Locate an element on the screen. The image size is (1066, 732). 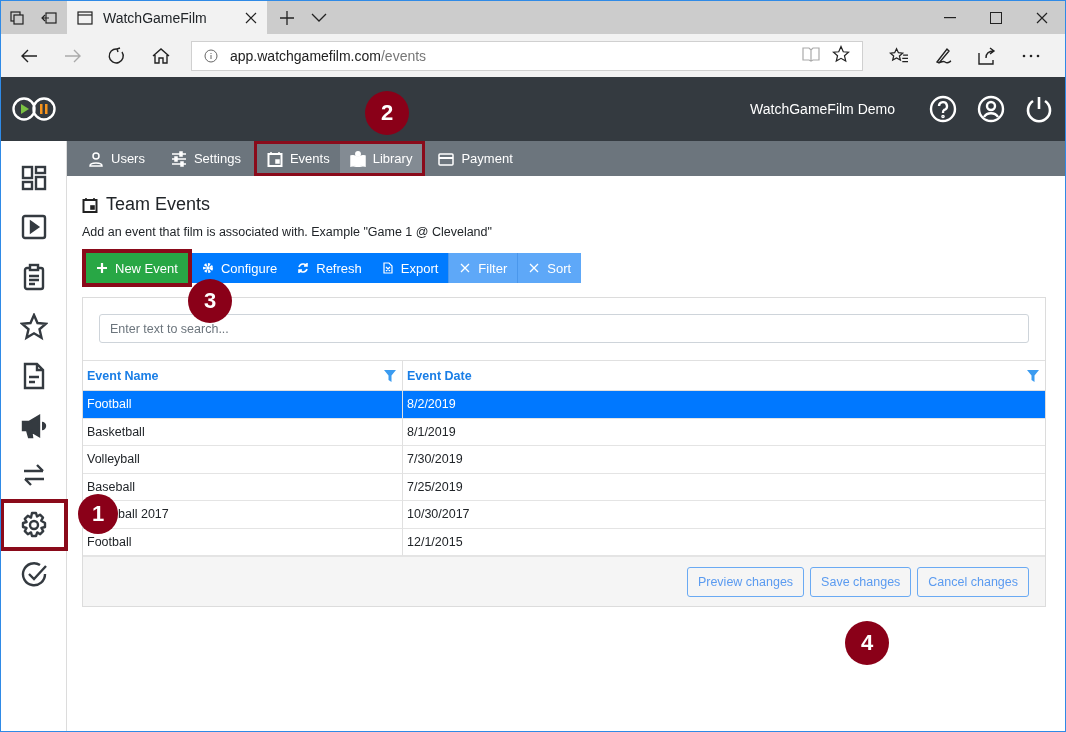
users-icon is located at coordinates (96, 158).